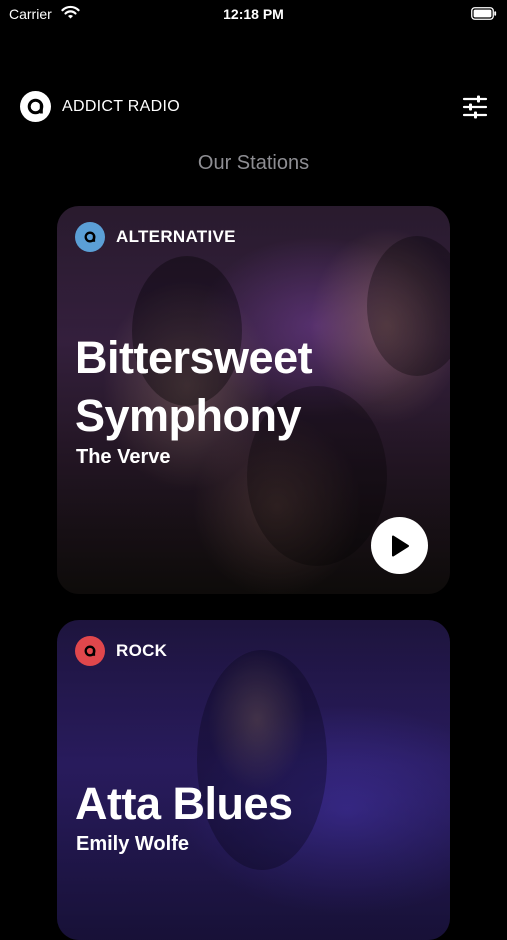  Describe the element at coordinates (35, 106) in the screenshot. I see `addict-radio-logo-icon` at that location.